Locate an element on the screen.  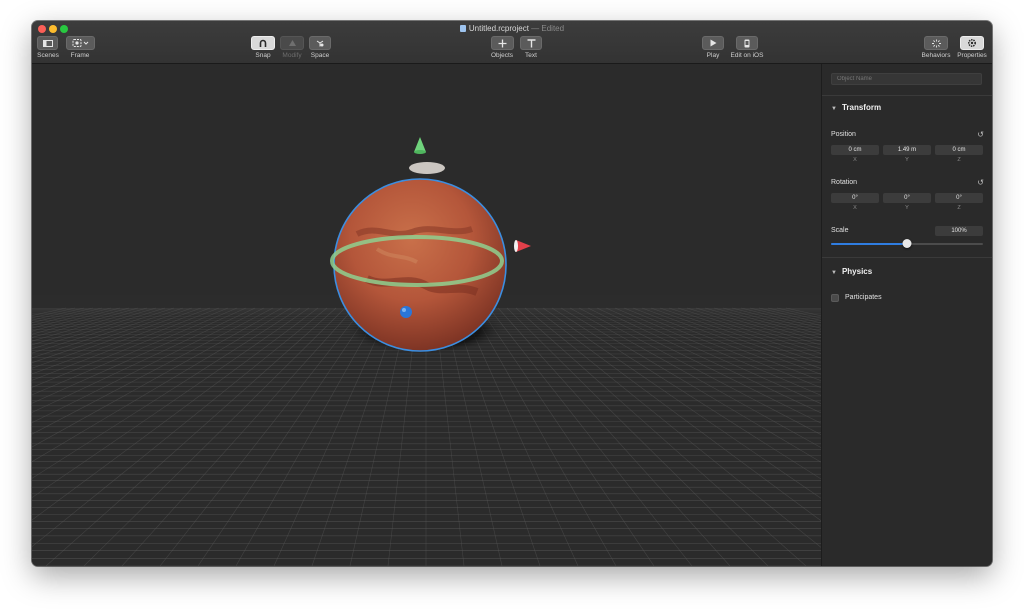
transform-section-header: ▼ Transform is located at coordinates (856, 107).